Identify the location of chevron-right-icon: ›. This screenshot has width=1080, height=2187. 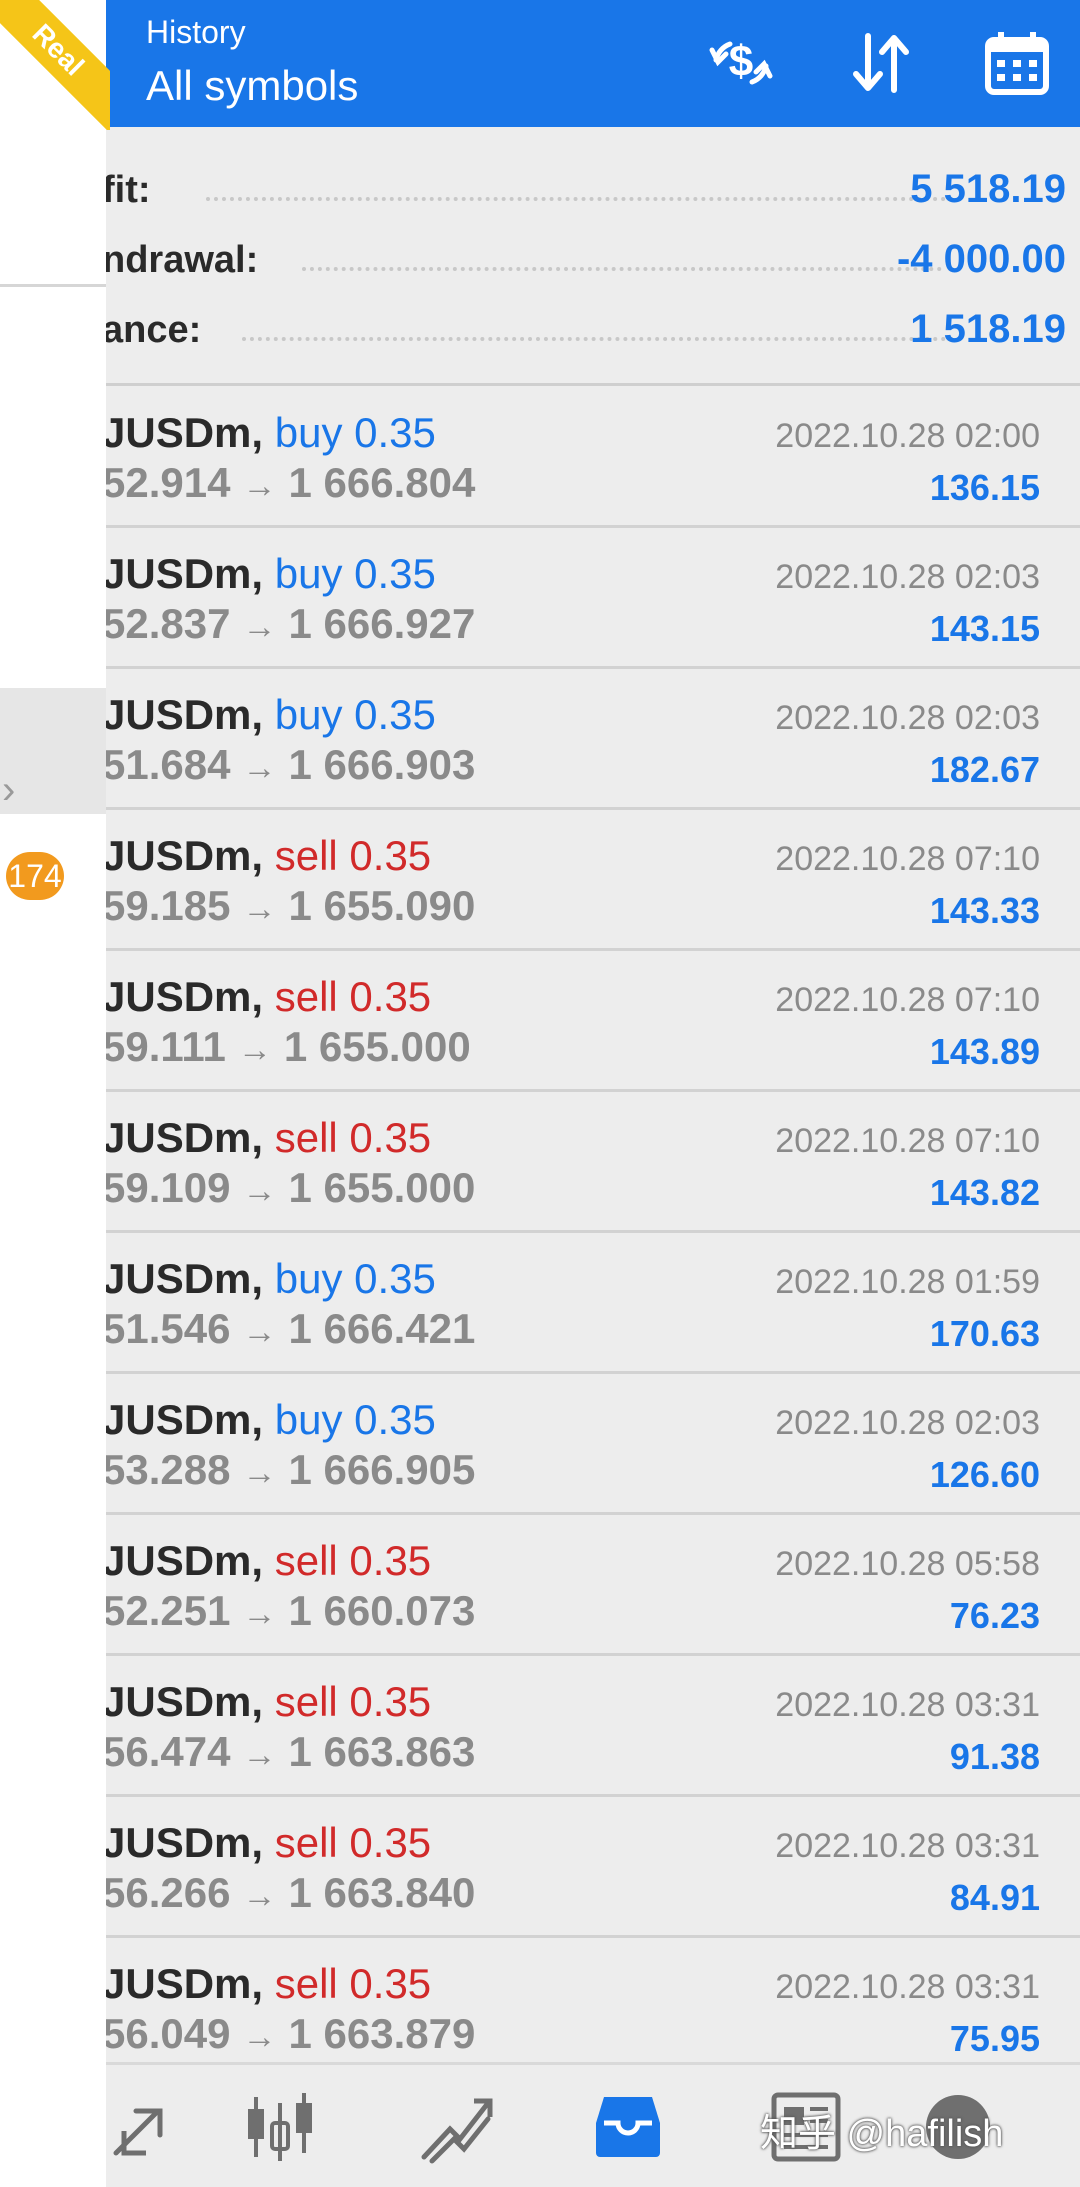
(17, 790).